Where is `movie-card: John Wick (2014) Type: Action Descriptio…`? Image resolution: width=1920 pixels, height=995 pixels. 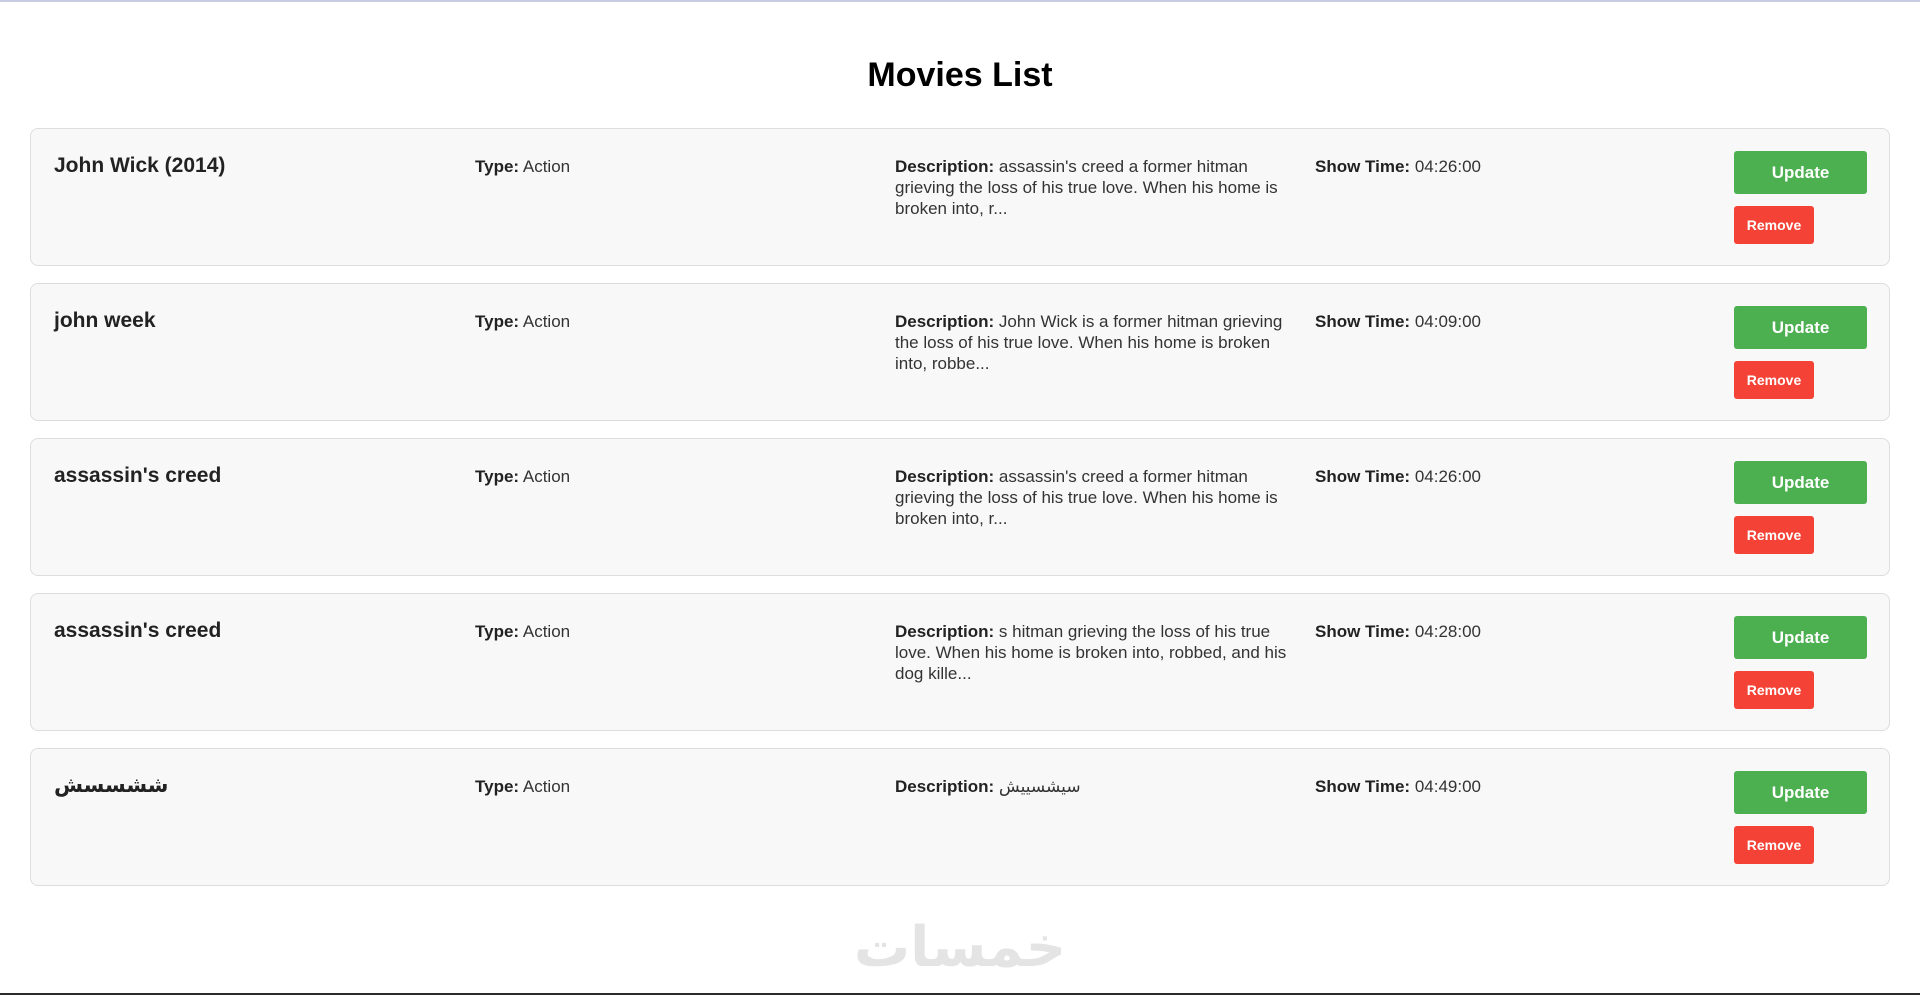
movie-card: John Wick (2014) Type: Action Descriptio… is located at coordinates (960, 197).